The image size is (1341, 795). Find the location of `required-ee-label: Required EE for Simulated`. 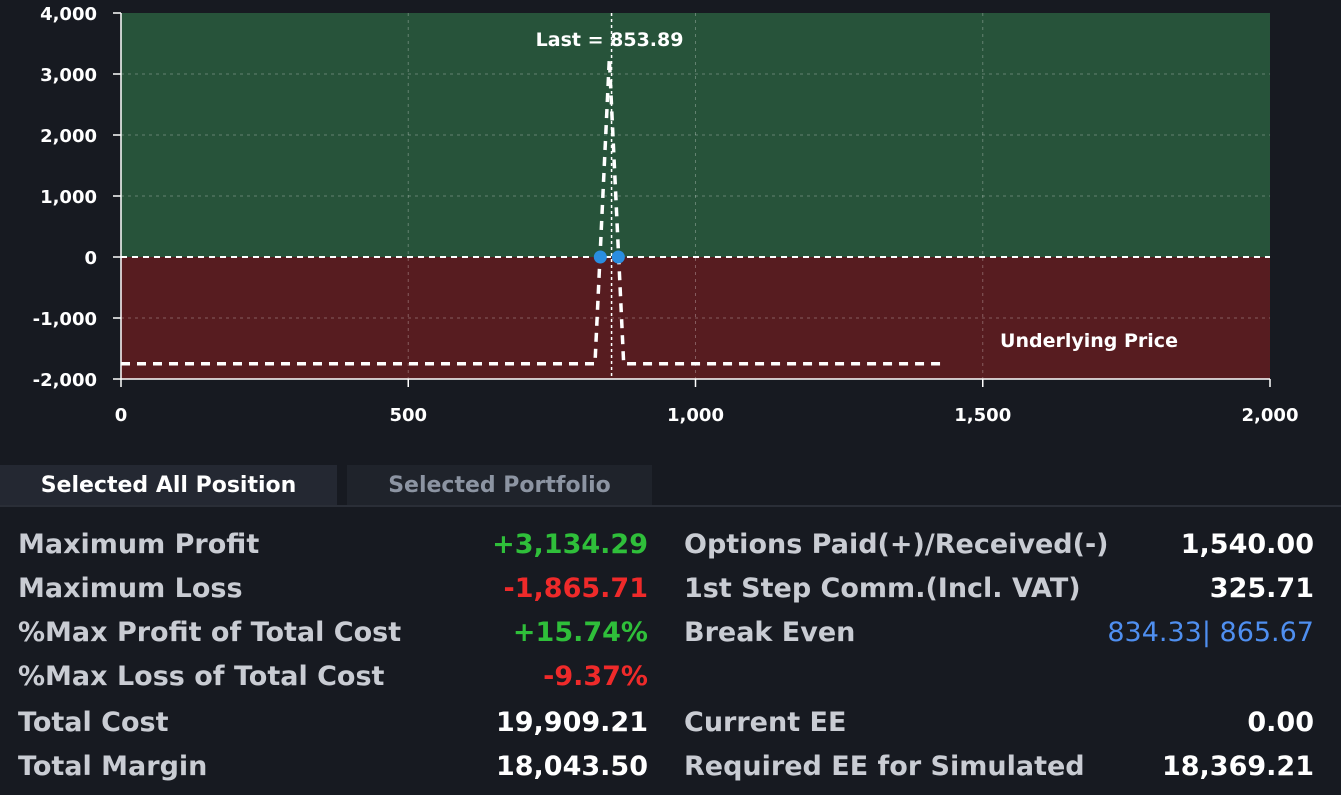

required-ee-label: Required EE for Simulated is located at coordinates (884, 766).